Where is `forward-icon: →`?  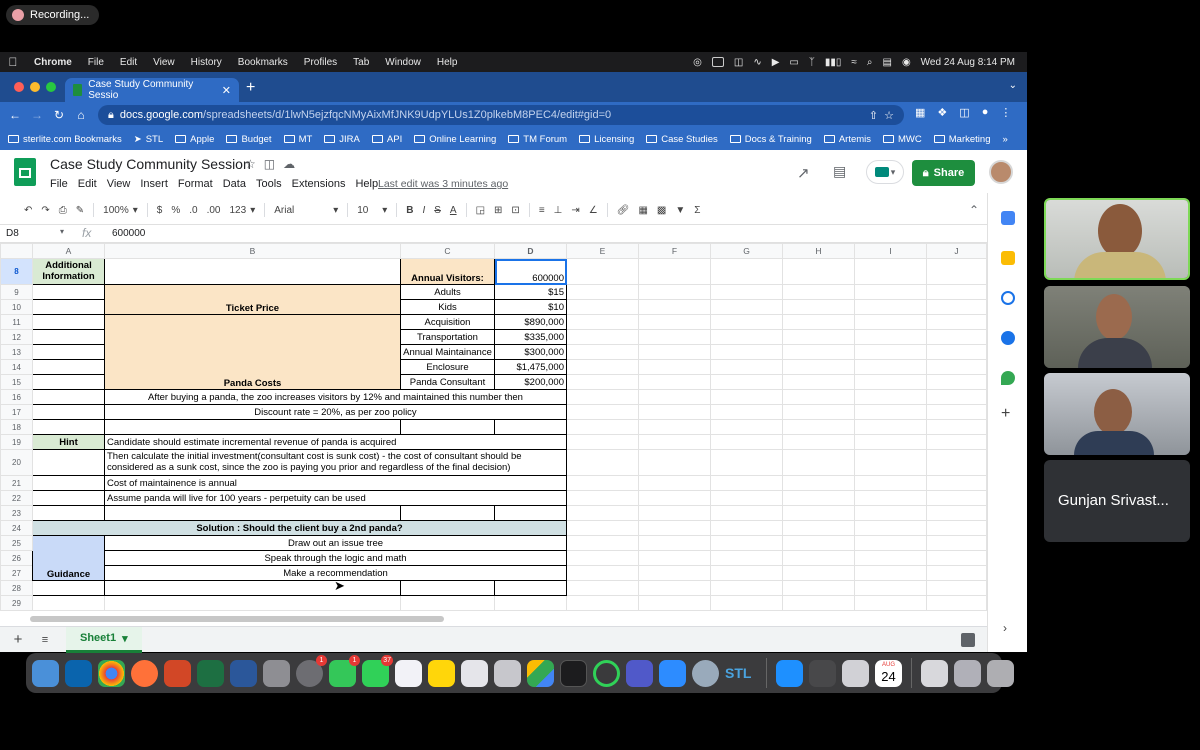 forward-icon: → is located at coordinates (37, 115).